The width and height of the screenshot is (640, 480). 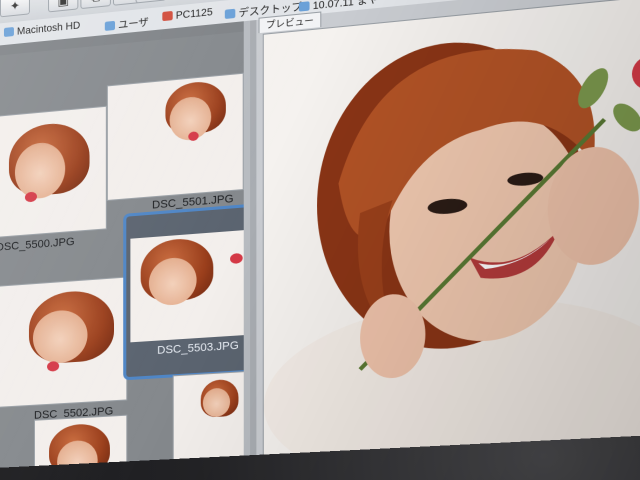 What do you see at coordinates (198, 348) in the screenshot?
I see `thumbnail-caption: DSC_5503.JPG` at bounding box center [198, 348].